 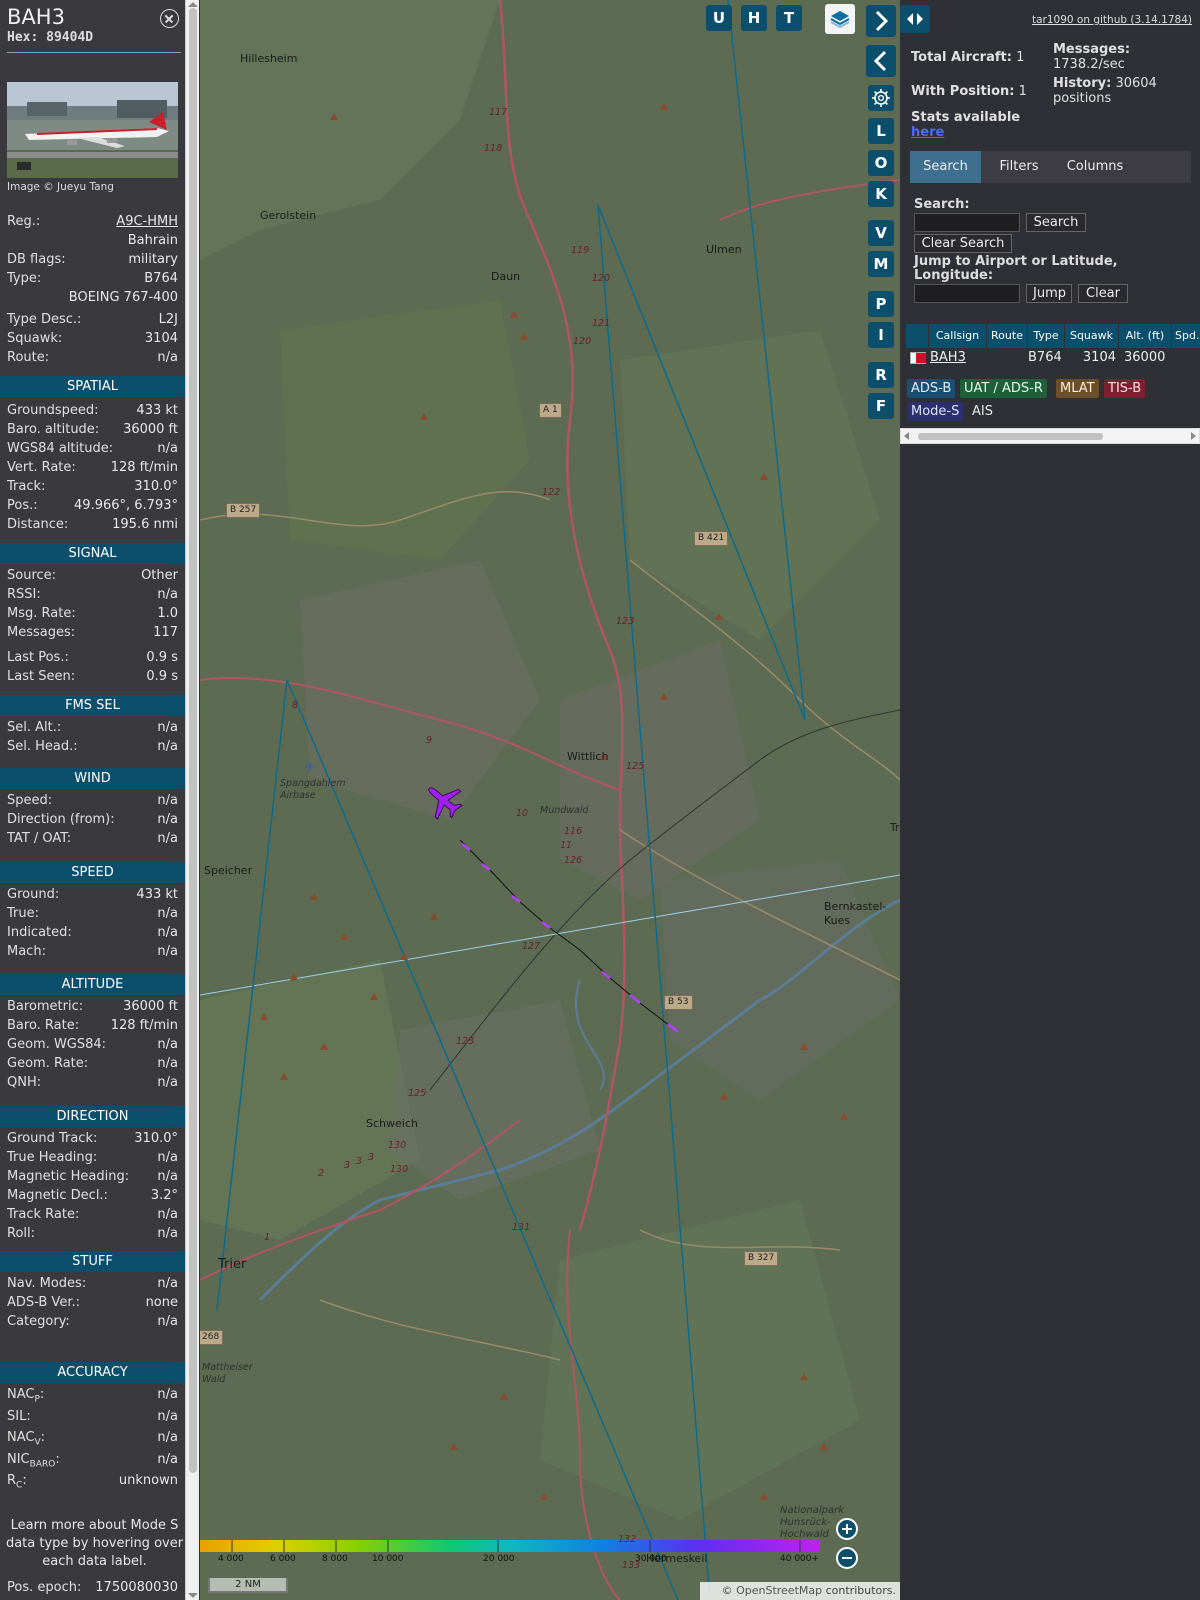 What do you see at coordinates (967, 222) in the screenshot?
I see `search-input` at bounding box center [967, 222].